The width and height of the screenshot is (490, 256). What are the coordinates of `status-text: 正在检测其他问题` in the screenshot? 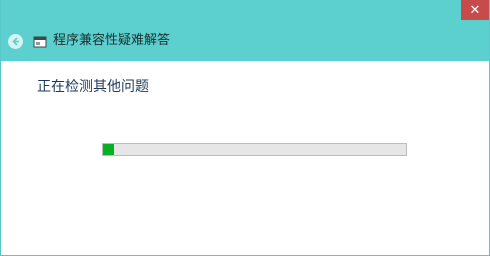 It's located at (93, 87).